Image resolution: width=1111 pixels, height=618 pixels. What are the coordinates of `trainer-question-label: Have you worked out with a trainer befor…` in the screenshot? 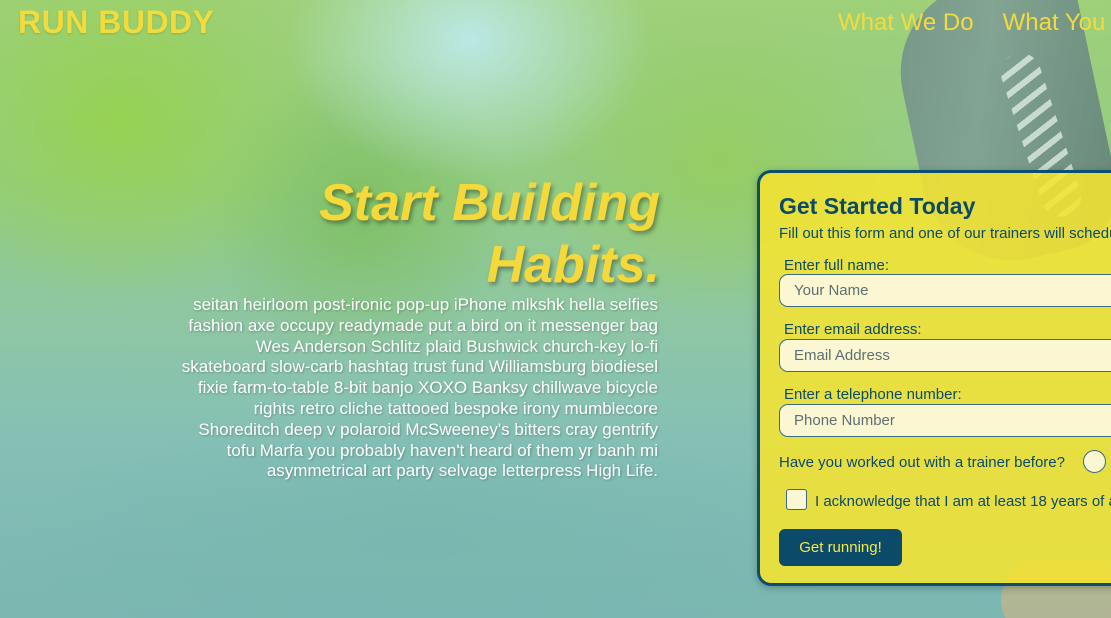 It's located at (922, 462).